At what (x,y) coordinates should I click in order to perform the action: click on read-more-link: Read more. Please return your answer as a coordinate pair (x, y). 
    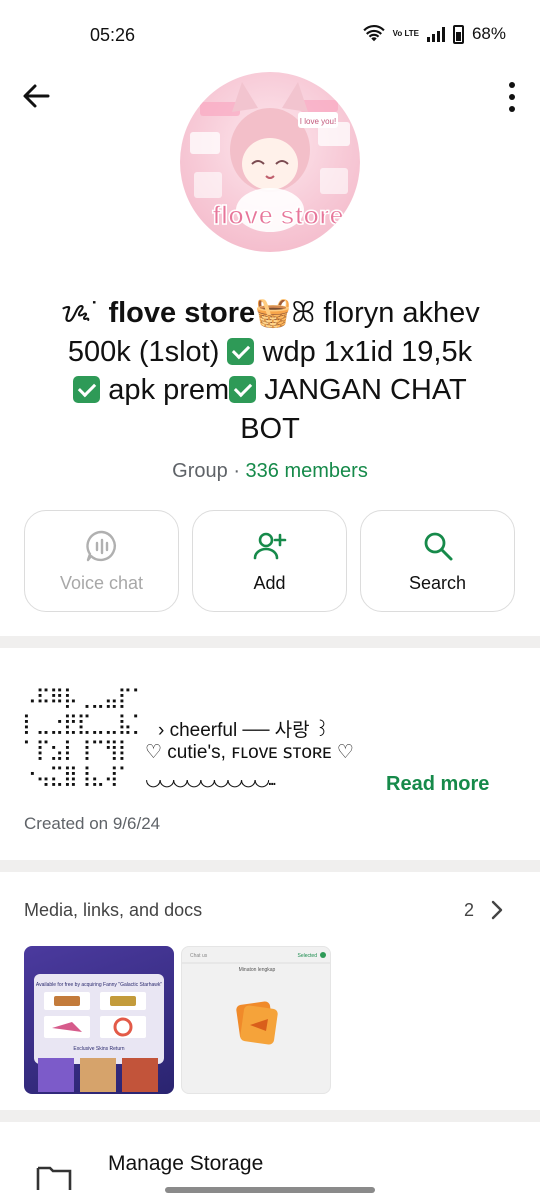
    Looking at the image, I should click on (437, 784).